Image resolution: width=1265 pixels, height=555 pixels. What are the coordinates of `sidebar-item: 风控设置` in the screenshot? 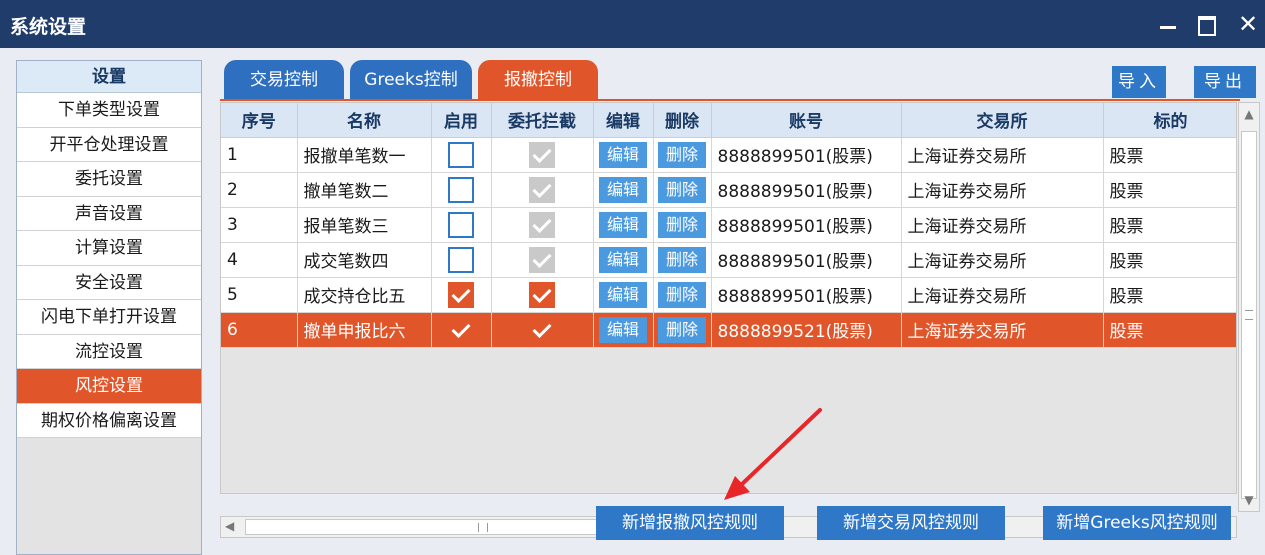 It's located at (109, 386).